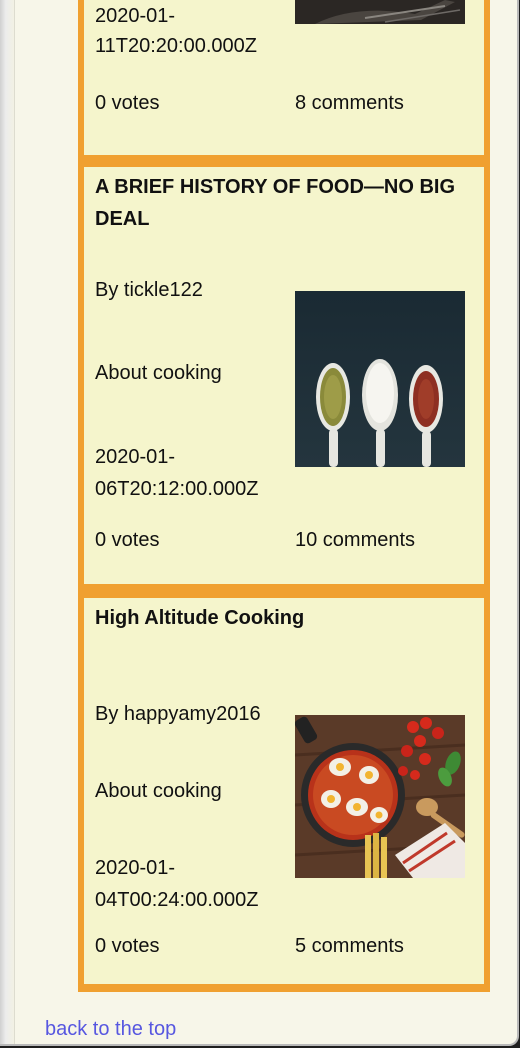  I want to click on article-comments-link: 10 comments, so click(355, 540).